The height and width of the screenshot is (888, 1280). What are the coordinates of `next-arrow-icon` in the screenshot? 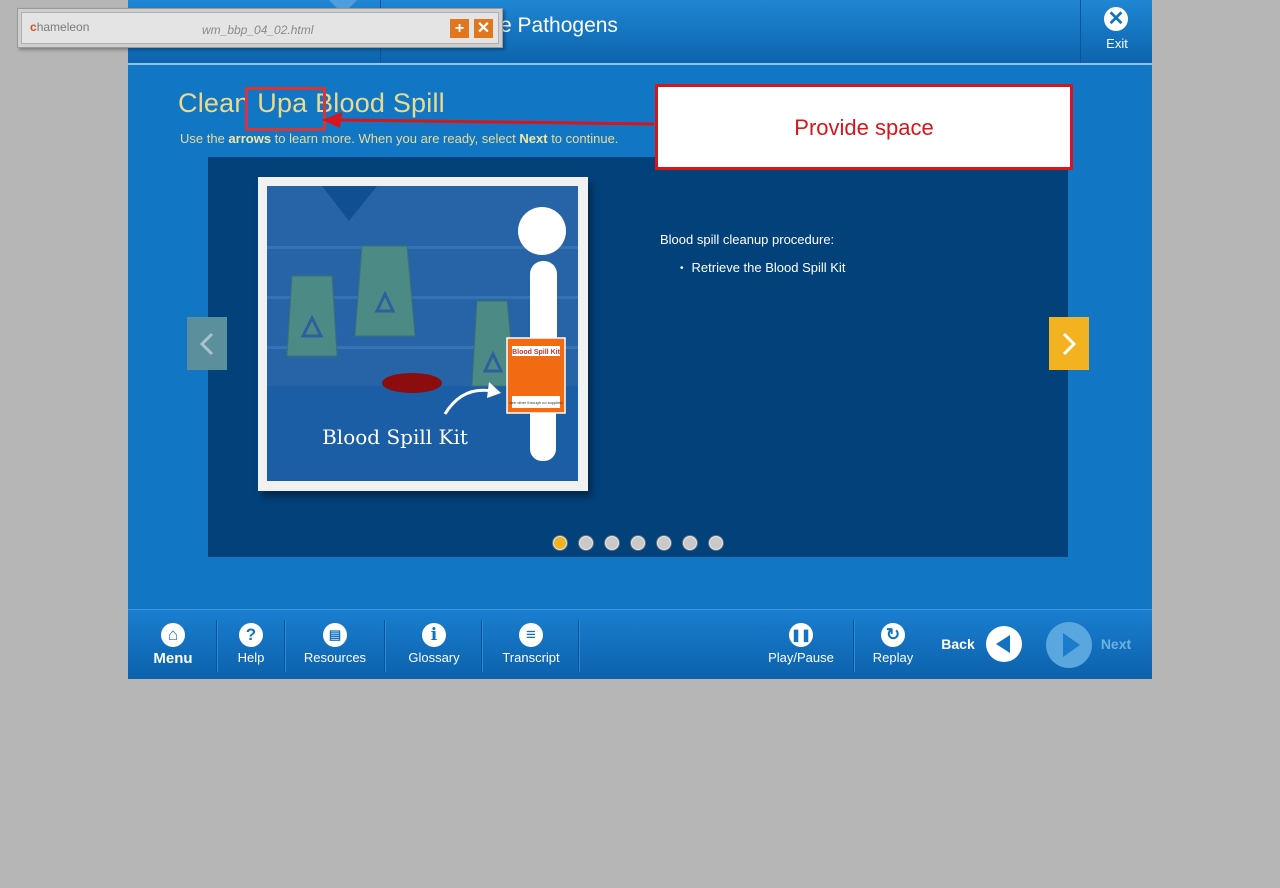 It's located at (1071, 645).